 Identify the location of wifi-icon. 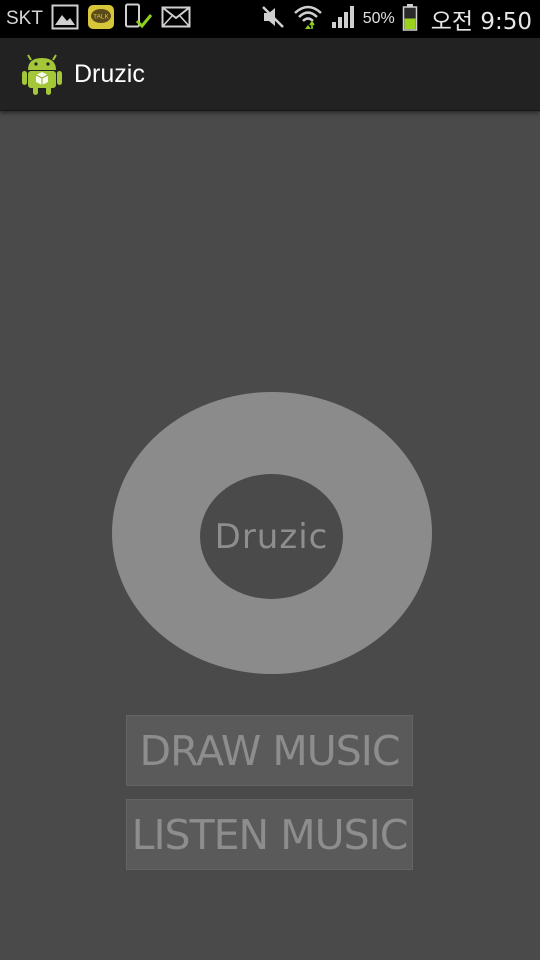
(308, 19).